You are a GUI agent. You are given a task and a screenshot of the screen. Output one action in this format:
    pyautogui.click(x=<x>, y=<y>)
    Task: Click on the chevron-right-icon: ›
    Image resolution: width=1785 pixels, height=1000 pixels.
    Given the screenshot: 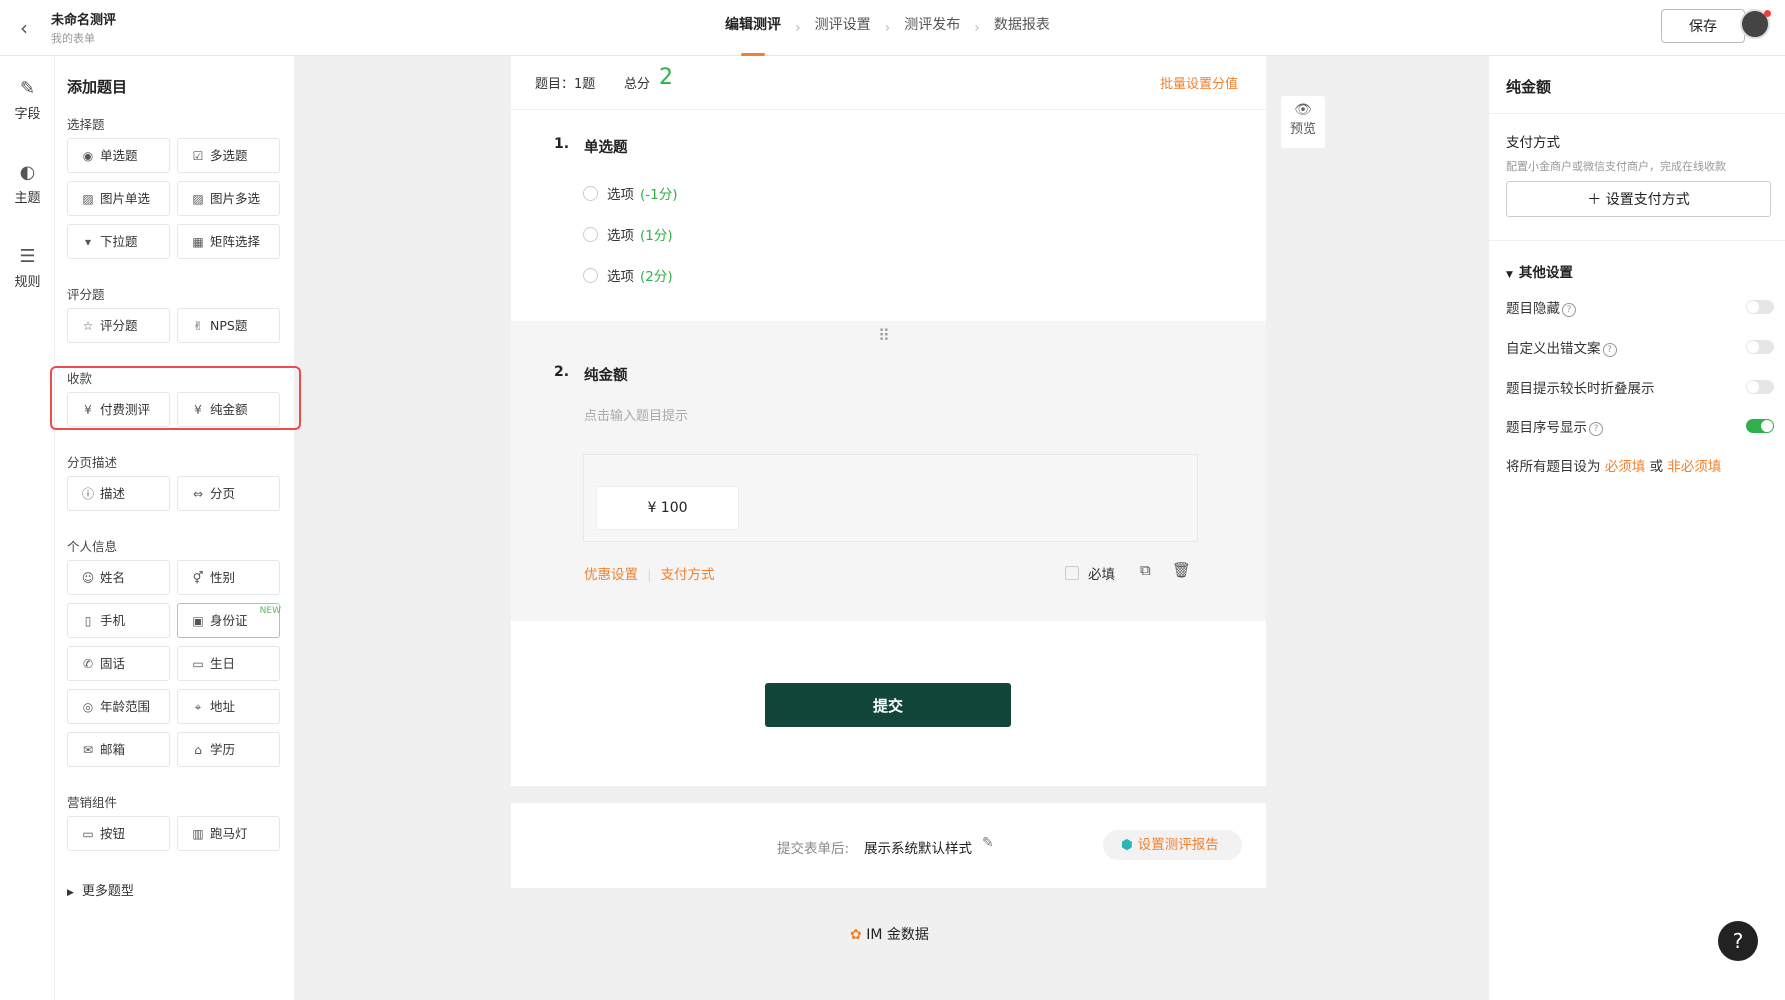 What is the action you would take?
    pyautogui.click(x=798, y=28)
    